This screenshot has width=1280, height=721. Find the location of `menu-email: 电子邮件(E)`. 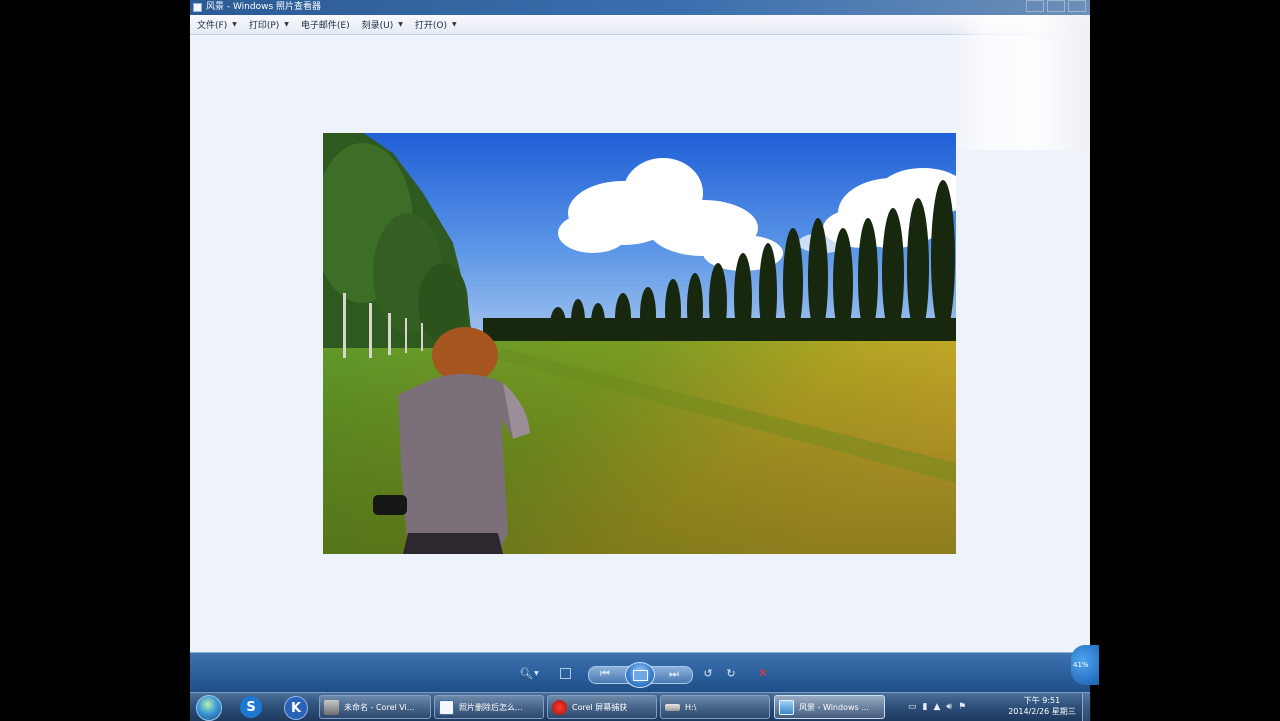

menu-email: 电子邮件(E) is located at coordinates (325, 24).